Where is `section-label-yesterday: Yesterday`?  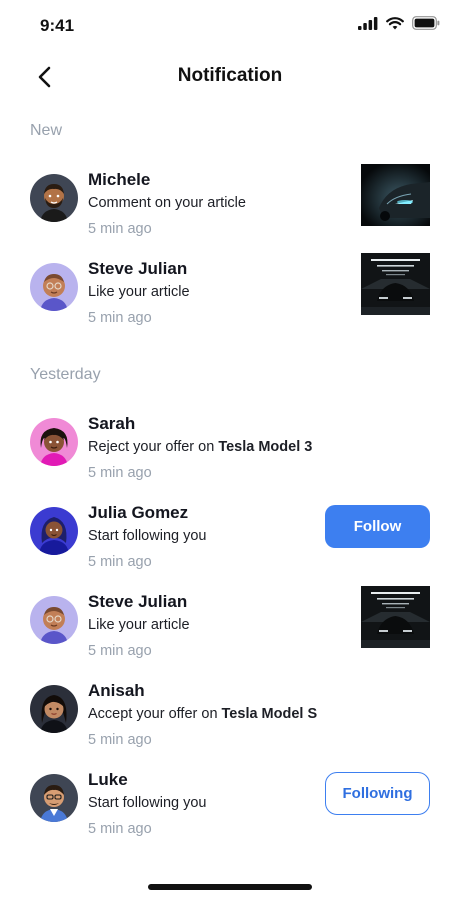
section-label-yesterday: Yesterday is located at coordinates (65, 374).